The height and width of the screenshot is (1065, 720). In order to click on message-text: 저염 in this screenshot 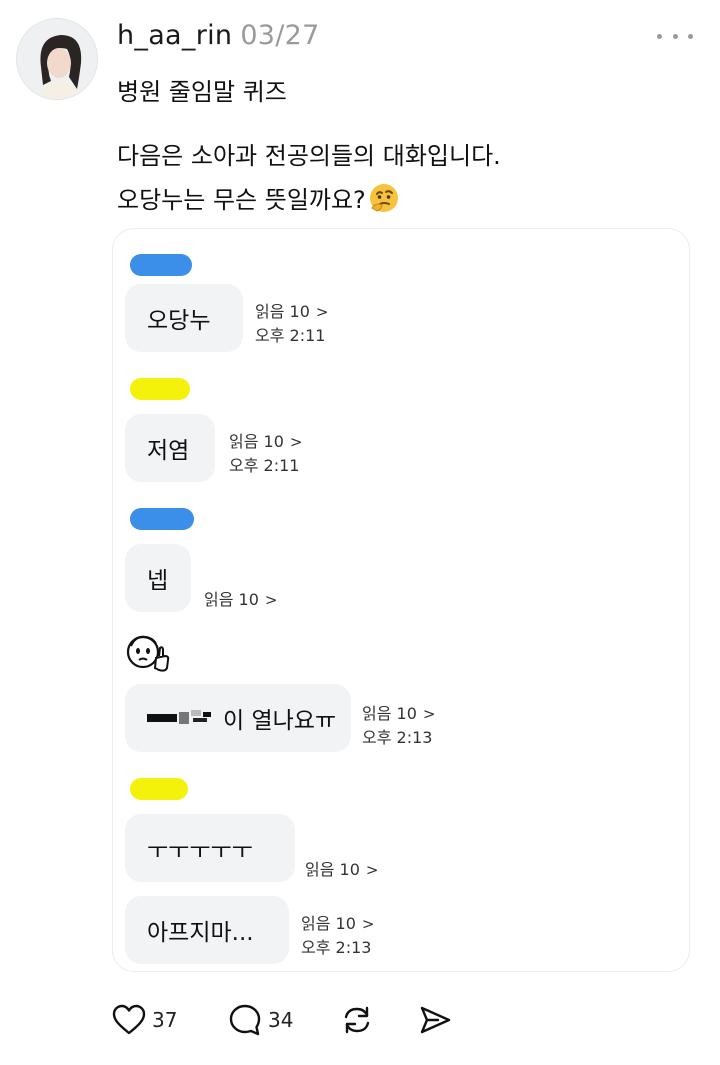, I will do `click(168, 451)`.